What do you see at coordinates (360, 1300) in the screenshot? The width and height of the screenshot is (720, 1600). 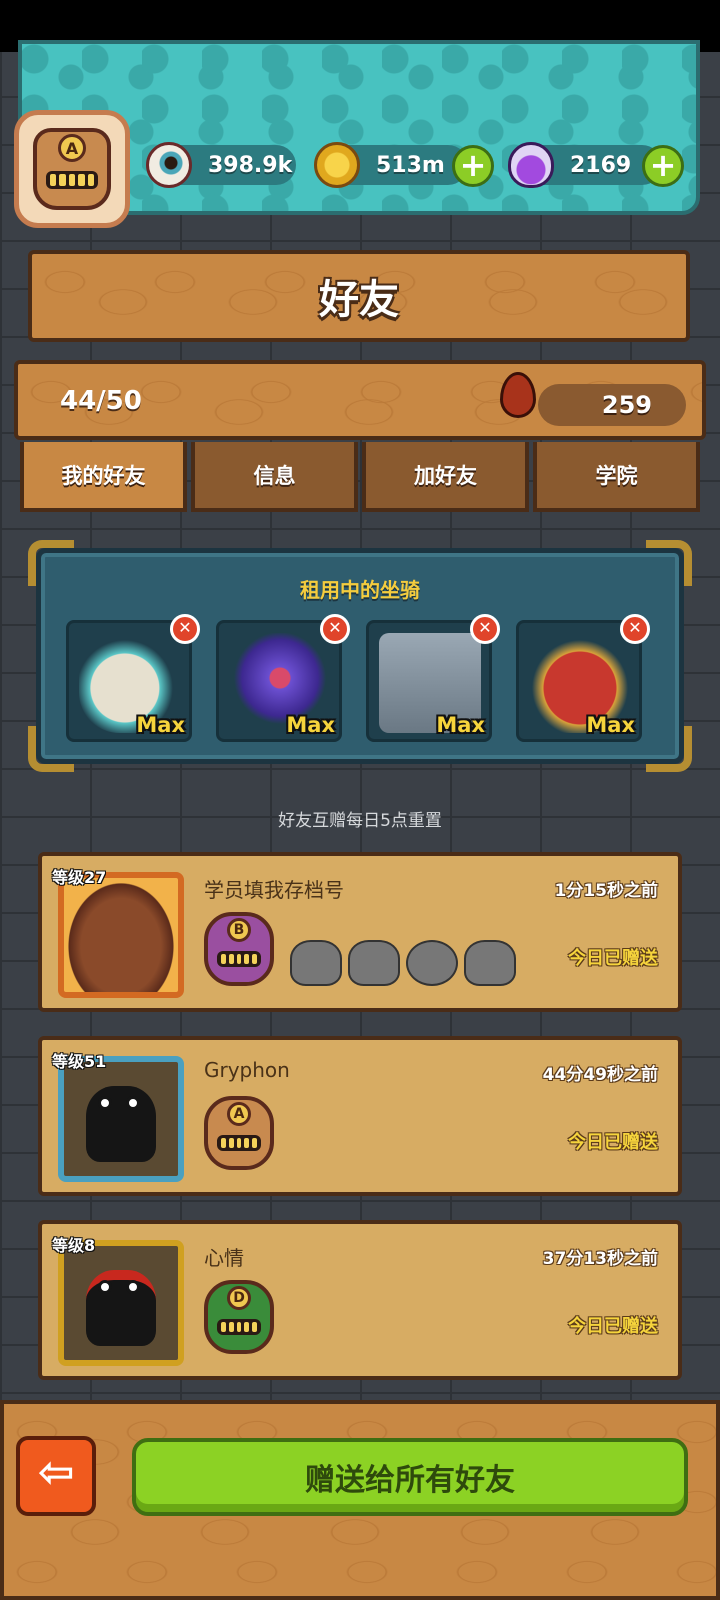 I see `friend-card: 等级8 心情 37分13秒之前 D 今日已赠送` at bounding box center [360, 1300].